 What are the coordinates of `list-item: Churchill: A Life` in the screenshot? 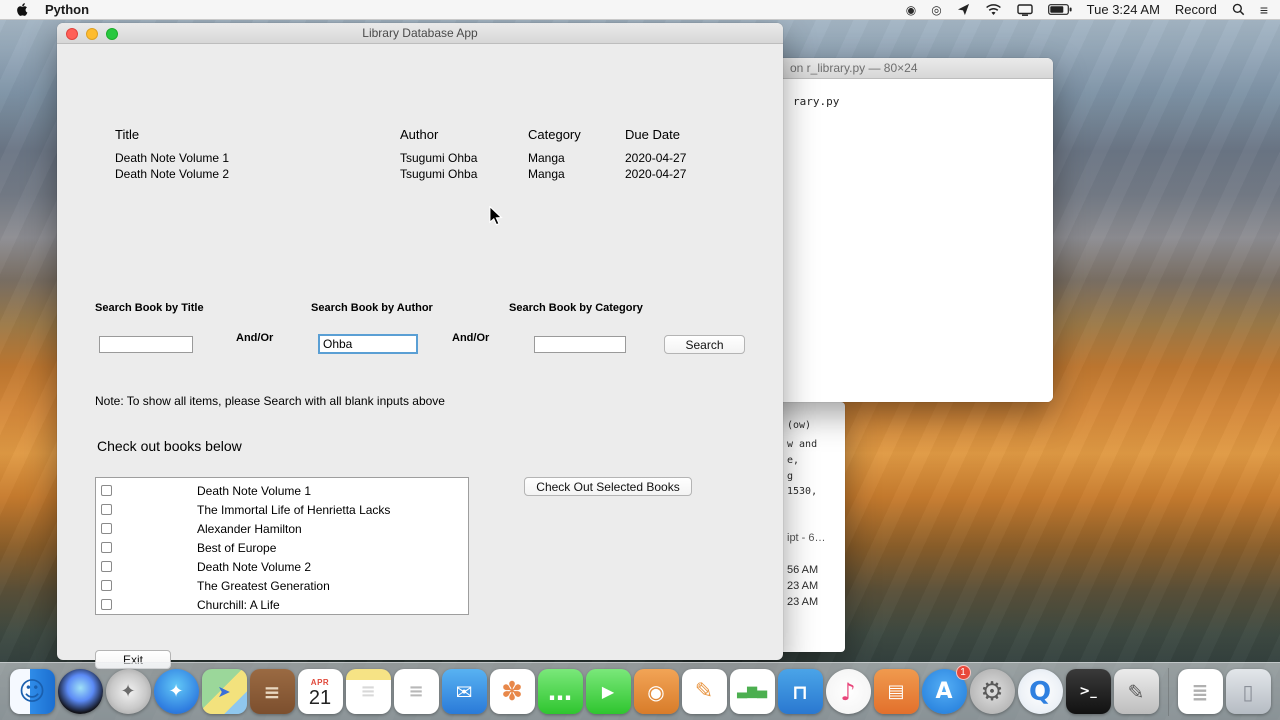 It's located at (282, 604).